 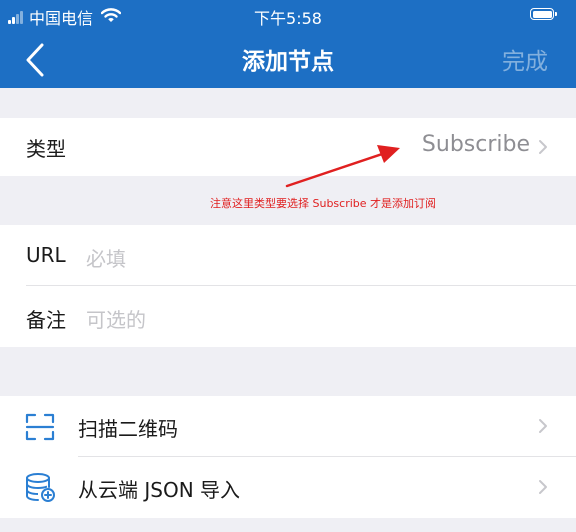 What do you see at coordinates (40, 427) in the screenshot?
I see `qr-scan-icon` at bounding box center [40, 427].